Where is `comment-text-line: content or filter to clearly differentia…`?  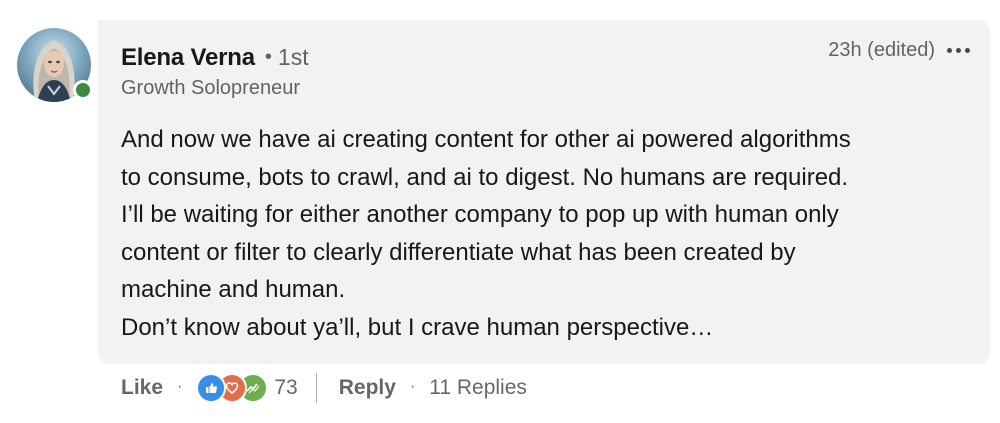
comment-text-line: content or filter to clearly differentia… is located at coordinates (458, 252).